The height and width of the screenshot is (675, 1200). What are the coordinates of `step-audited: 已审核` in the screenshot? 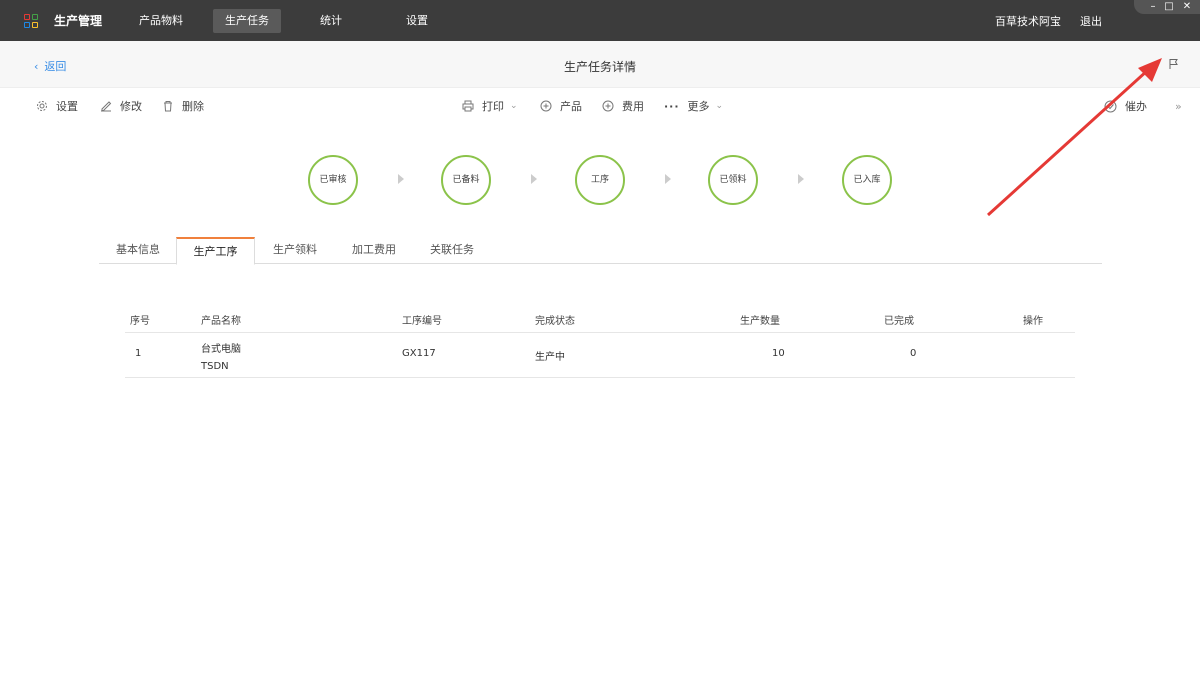 It's located at (333, 180).